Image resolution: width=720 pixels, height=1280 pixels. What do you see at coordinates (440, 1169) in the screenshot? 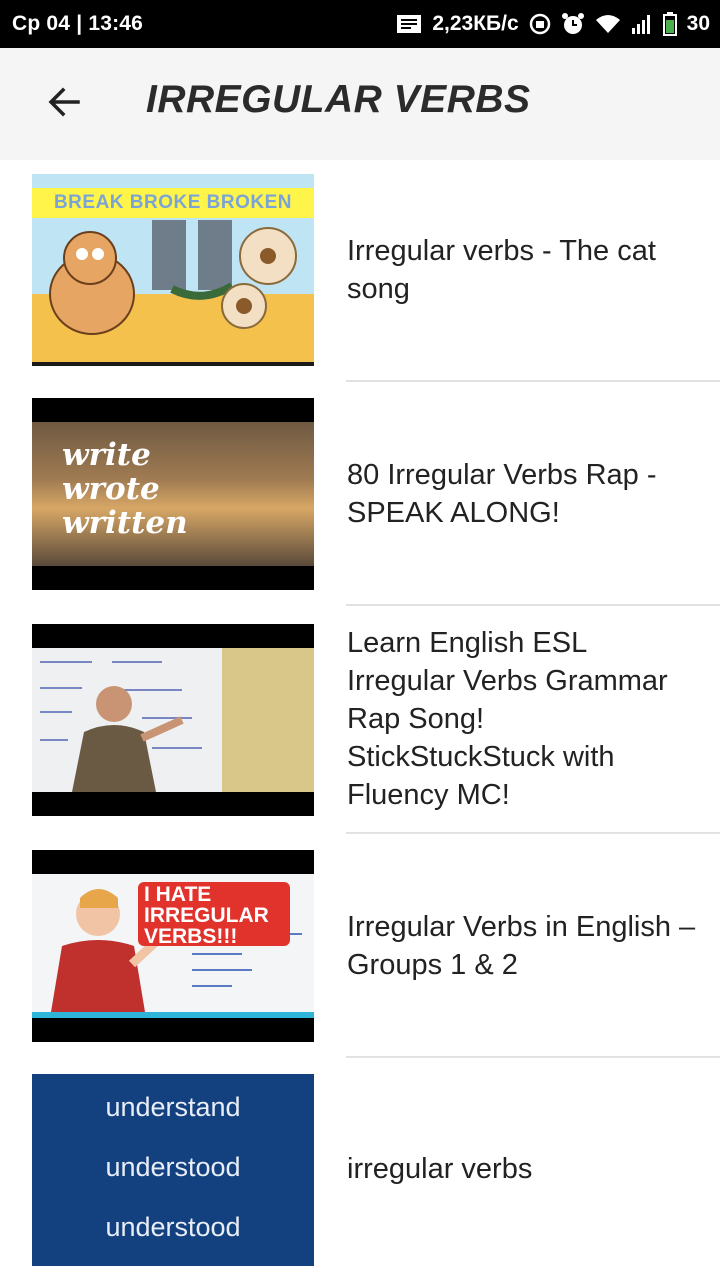
I see `video-title: irregular verbs` at bounding box center [440, 1169].